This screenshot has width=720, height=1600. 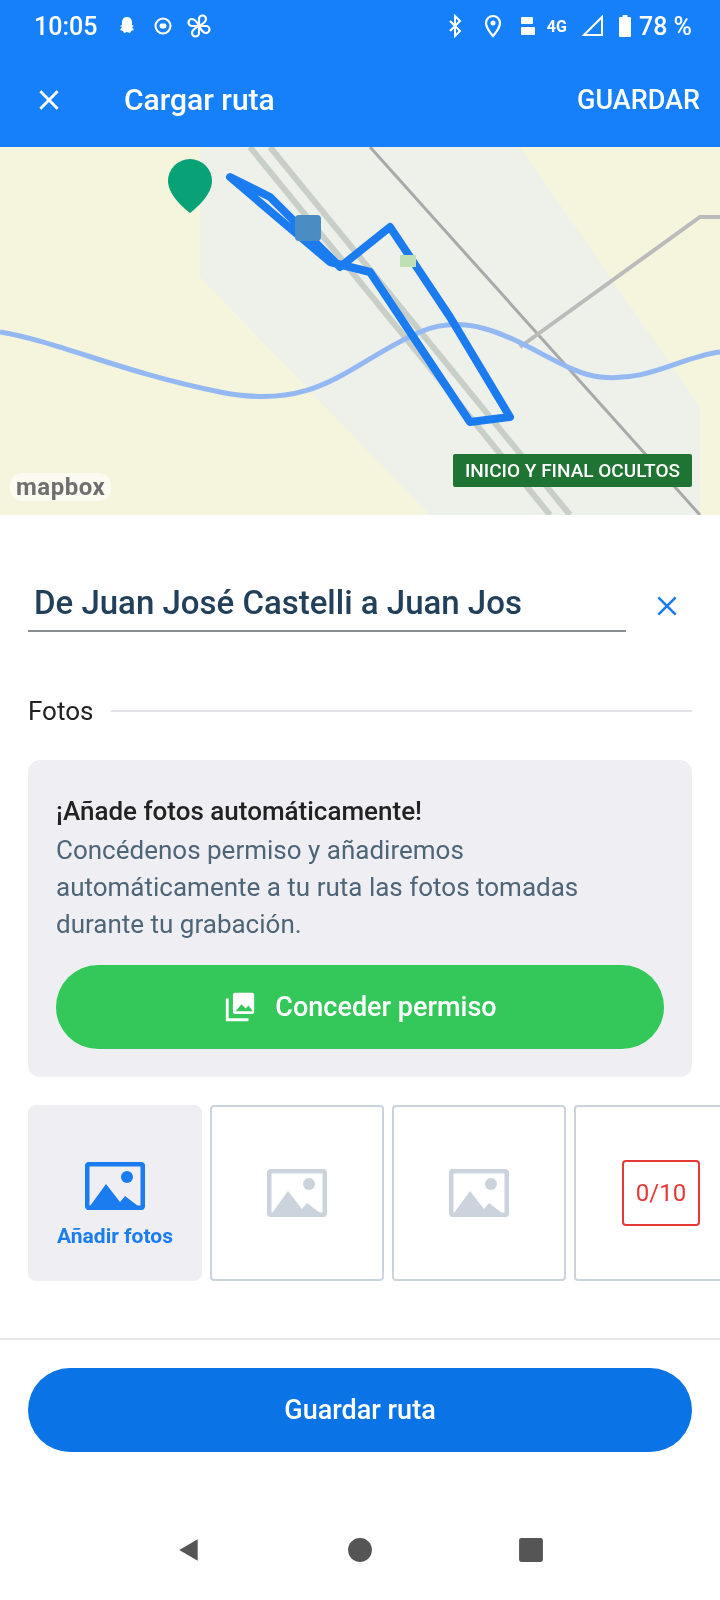 I want to click on signal-icon, so click(x=592, y=26).